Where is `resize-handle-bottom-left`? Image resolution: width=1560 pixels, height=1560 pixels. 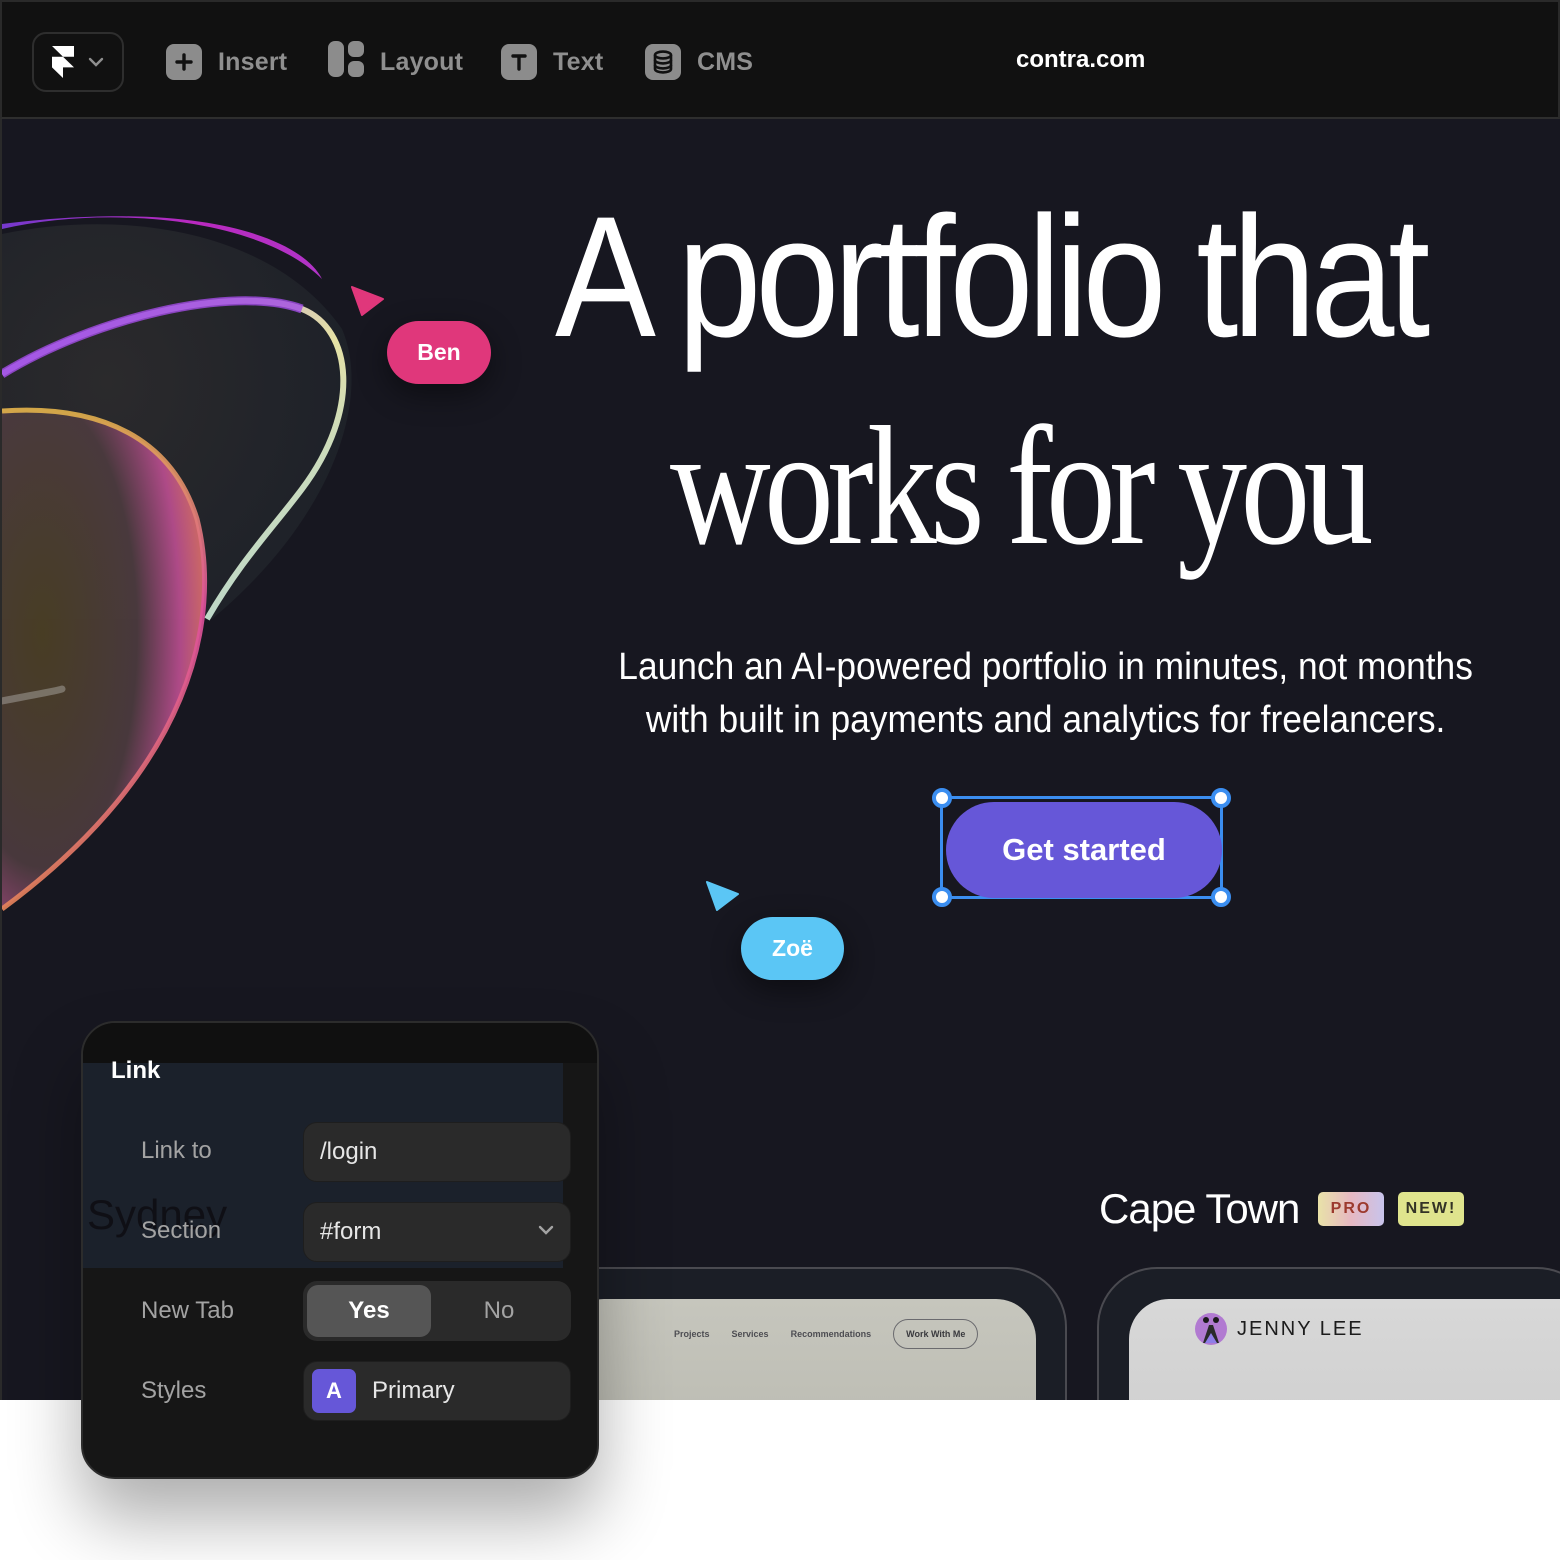
resize-handle-bottom-left is located at coordinates (942, 897).